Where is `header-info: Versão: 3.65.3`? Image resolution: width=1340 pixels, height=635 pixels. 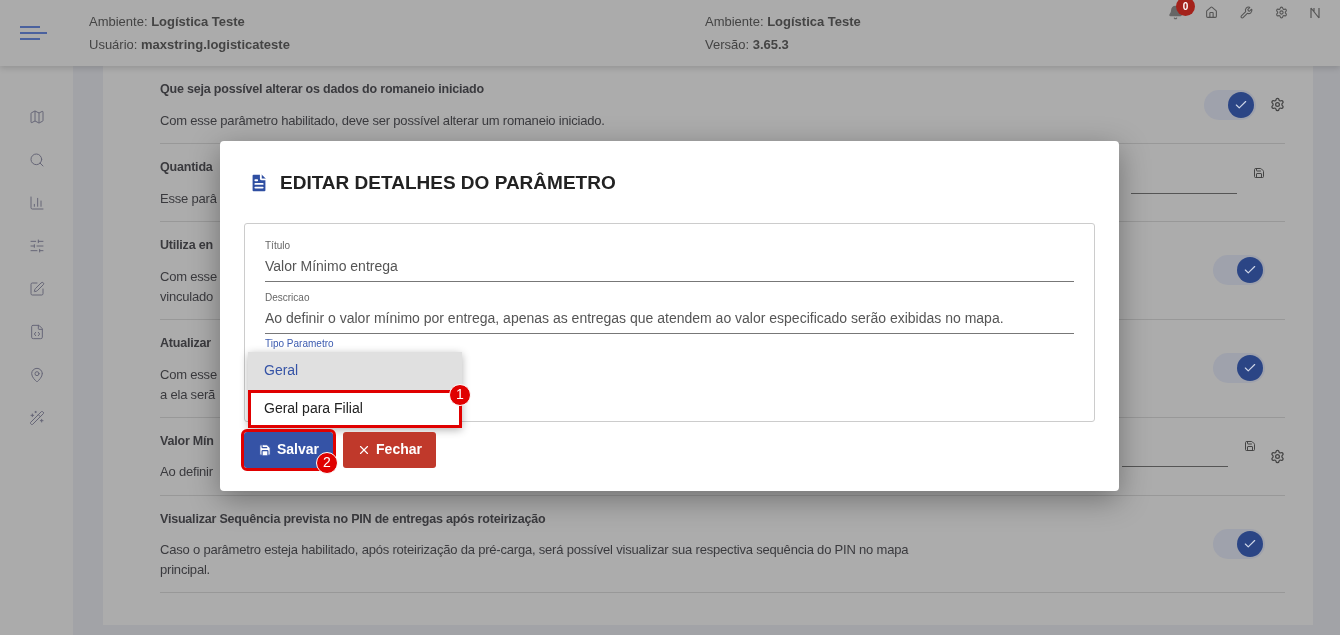 header-info: Versão: 3.65.3 is located at coordinates (747, 44).